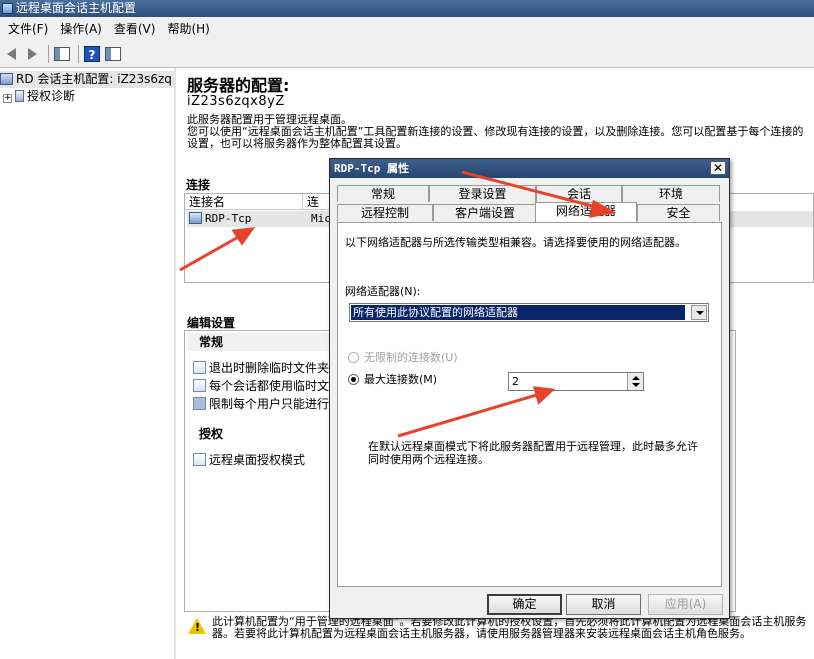 This screenshot has width=814, height=659. Describe the element at coordinates (81, 29) in the screenshot. I see `menu-action: 操作(A)` at that location.